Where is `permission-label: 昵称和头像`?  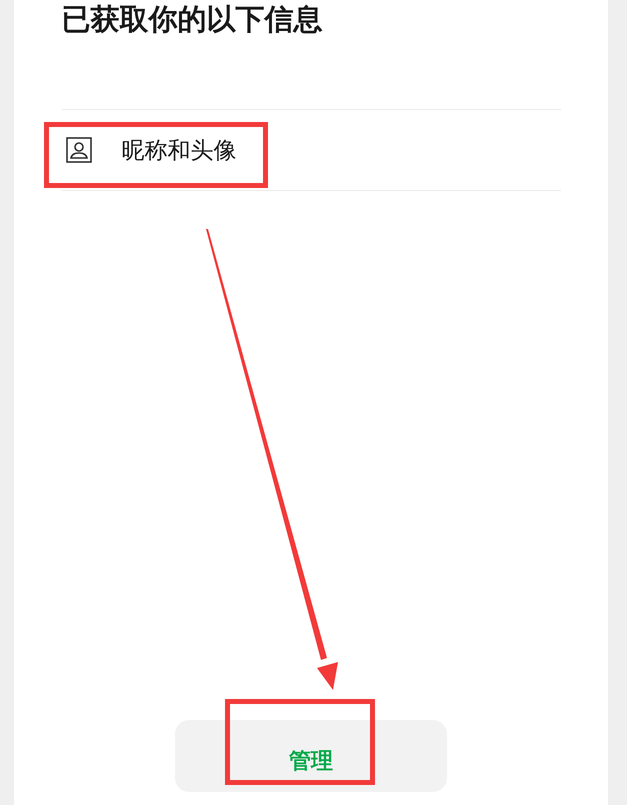 permission-label: 昵称和头像 is located at coordinates (179, 151).